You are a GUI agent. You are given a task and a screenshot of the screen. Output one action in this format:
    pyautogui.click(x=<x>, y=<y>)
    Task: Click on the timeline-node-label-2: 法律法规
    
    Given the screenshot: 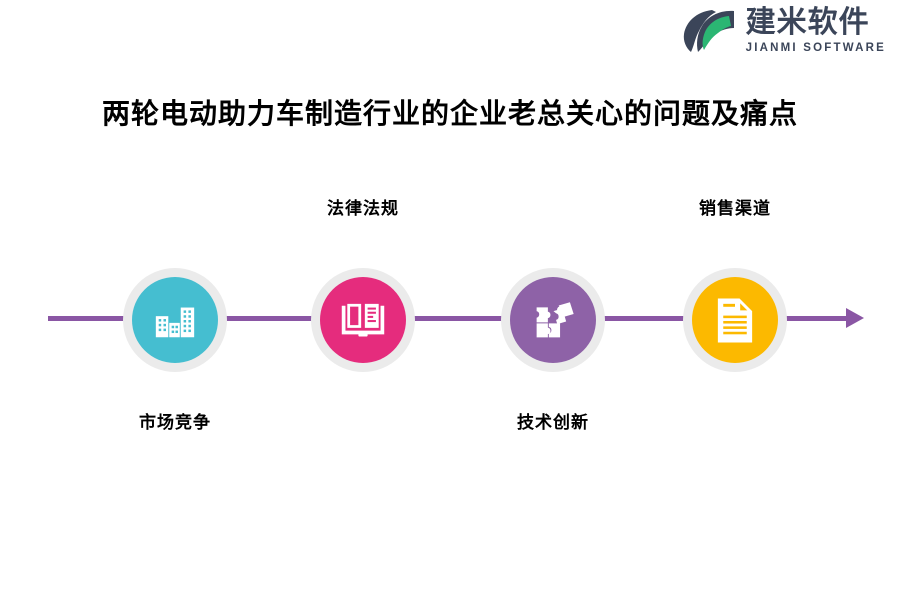 What is the action you would take?
    pyautogui.click(x=363, y=209)
    